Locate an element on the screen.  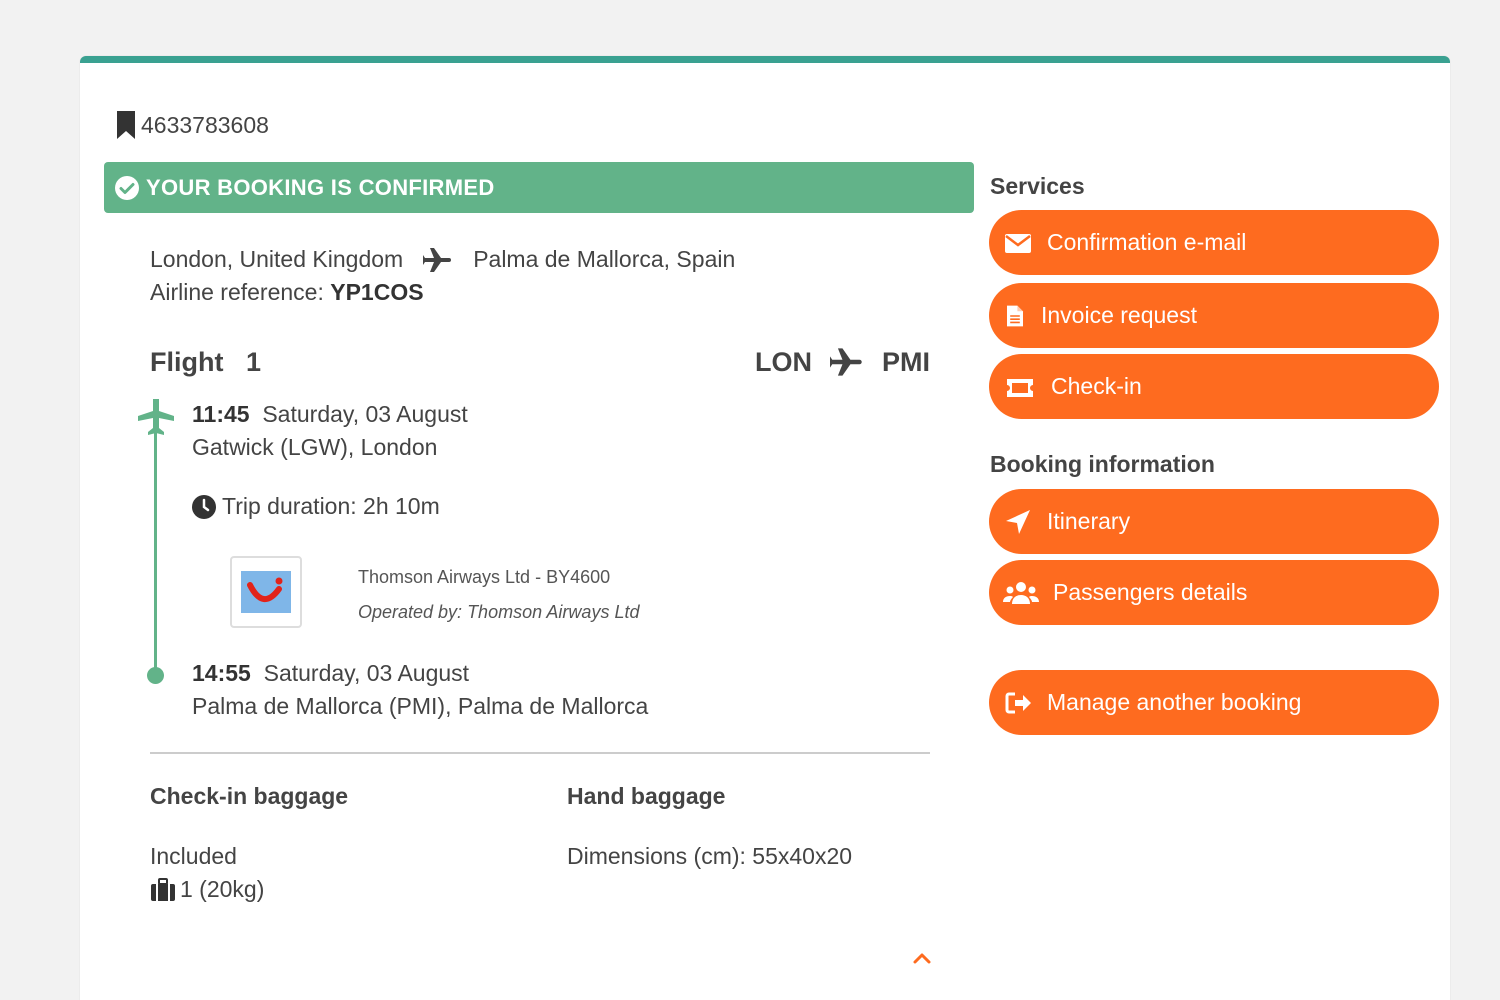
trip-duration: Trip duration: 2h 10m is located at coordinates (316, 506).